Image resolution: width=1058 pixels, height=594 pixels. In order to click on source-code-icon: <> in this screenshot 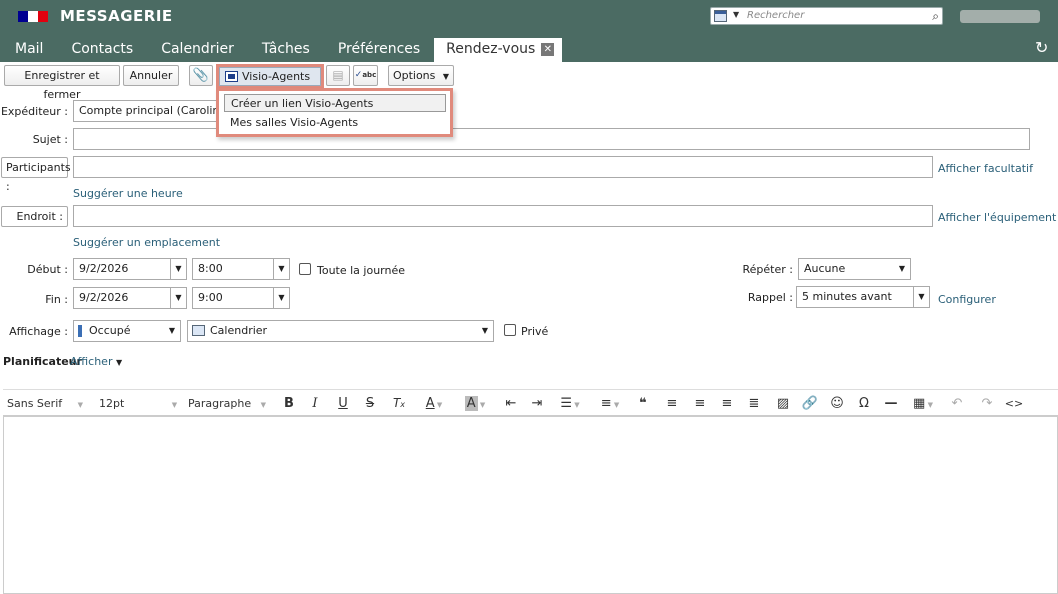, I will do `click(1014, 403)`.